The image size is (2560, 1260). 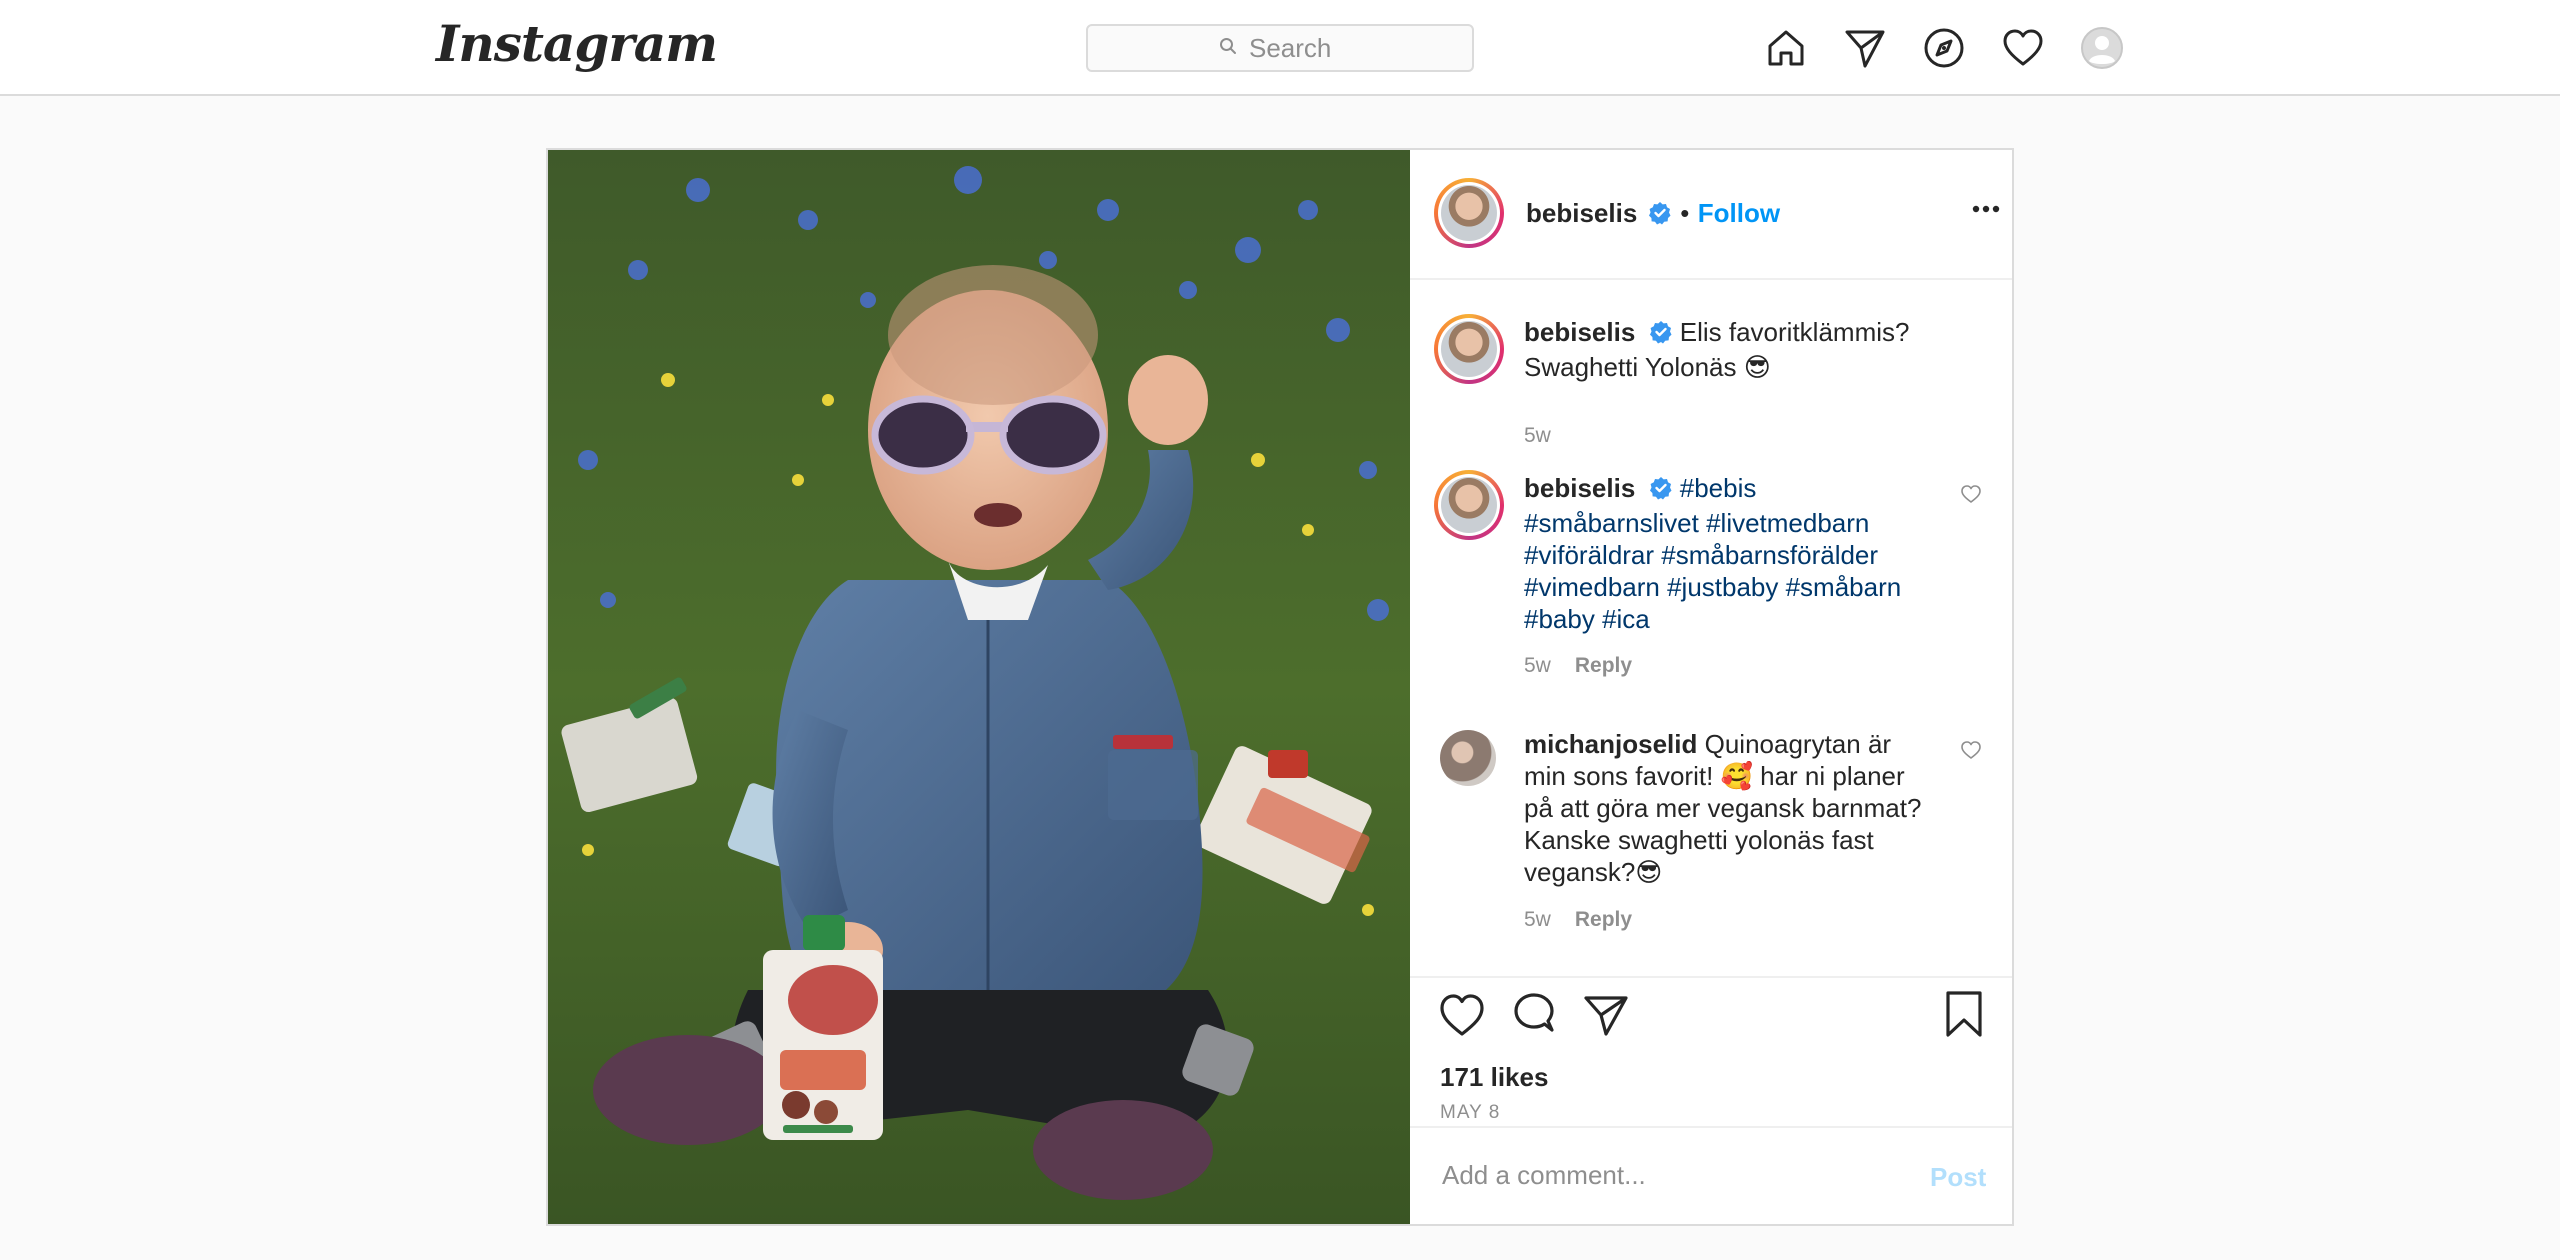 What do you see at coordinates (1470, 1113) in the screenshot?
I see `post-date: MAY 8` at bounding box center [1470, 1113].